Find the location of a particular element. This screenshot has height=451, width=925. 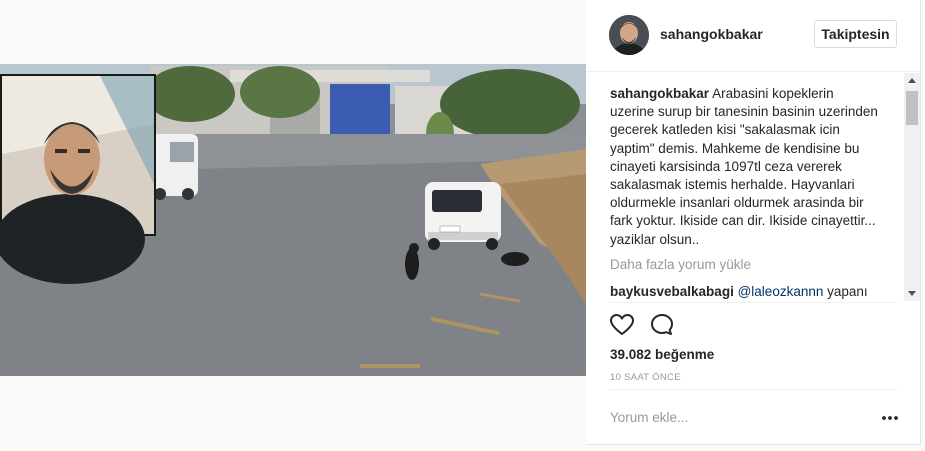

scroll-down-arrow-icon is located at coordinates (912, 293).